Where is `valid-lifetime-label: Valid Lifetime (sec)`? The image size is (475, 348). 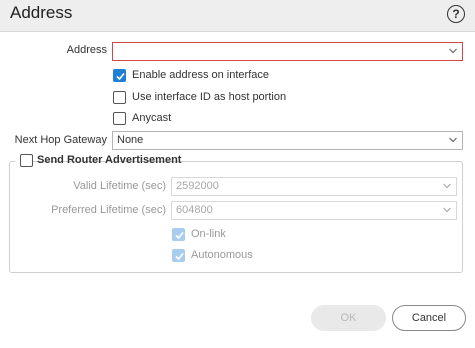 valid-lifetime-label: Valid Lifetime (sec) is located at coordinates (119, 186).